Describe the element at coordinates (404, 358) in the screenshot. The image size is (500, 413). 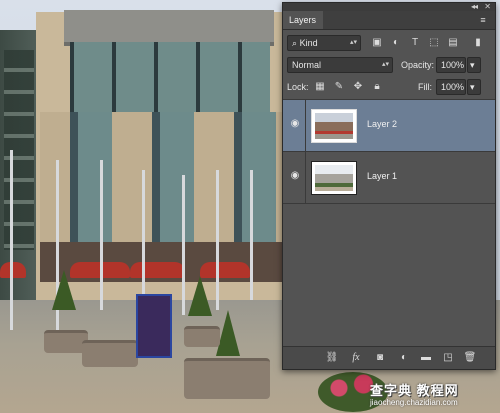
I see `adjustment-layer-icon: ◐` at that location.